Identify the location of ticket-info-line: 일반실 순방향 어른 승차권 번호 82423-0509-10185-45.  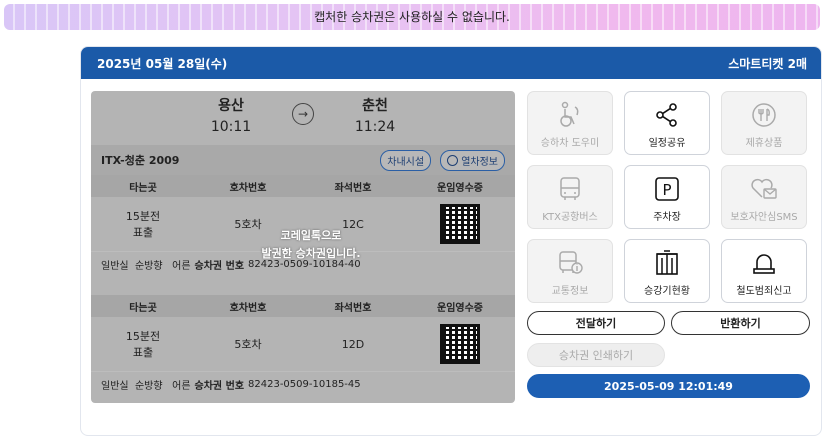
(303, 383).